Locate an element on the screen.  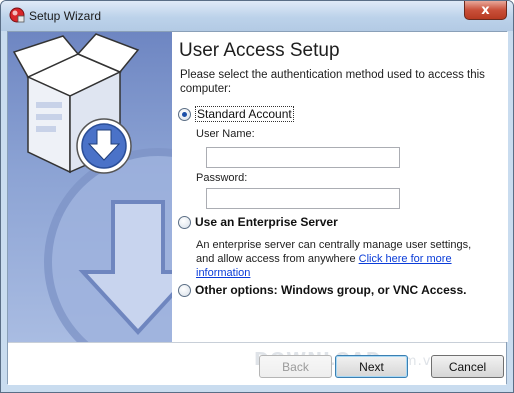
radio-selected-dot is located at coordinates (184, 114).